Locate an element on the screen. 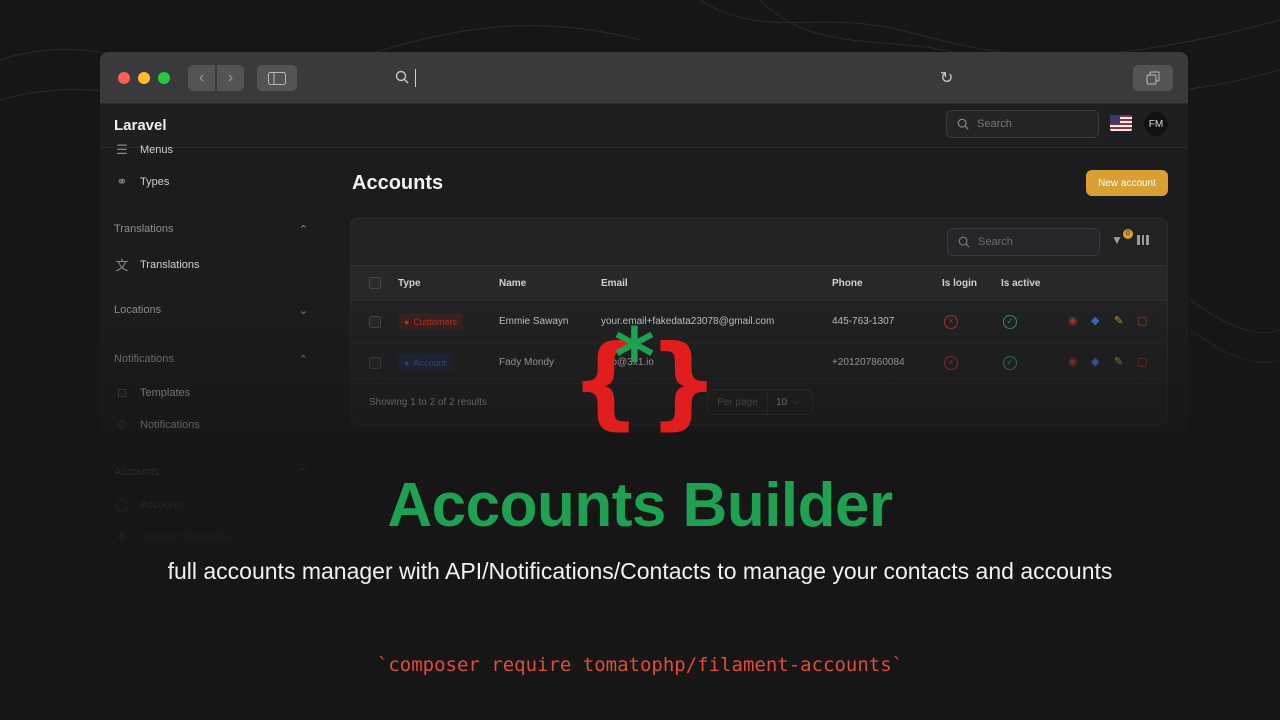 This screenshot has width=1280, height=720. sidebar-group-alc: ALC ⌄ is located at coordinates (211, 617).